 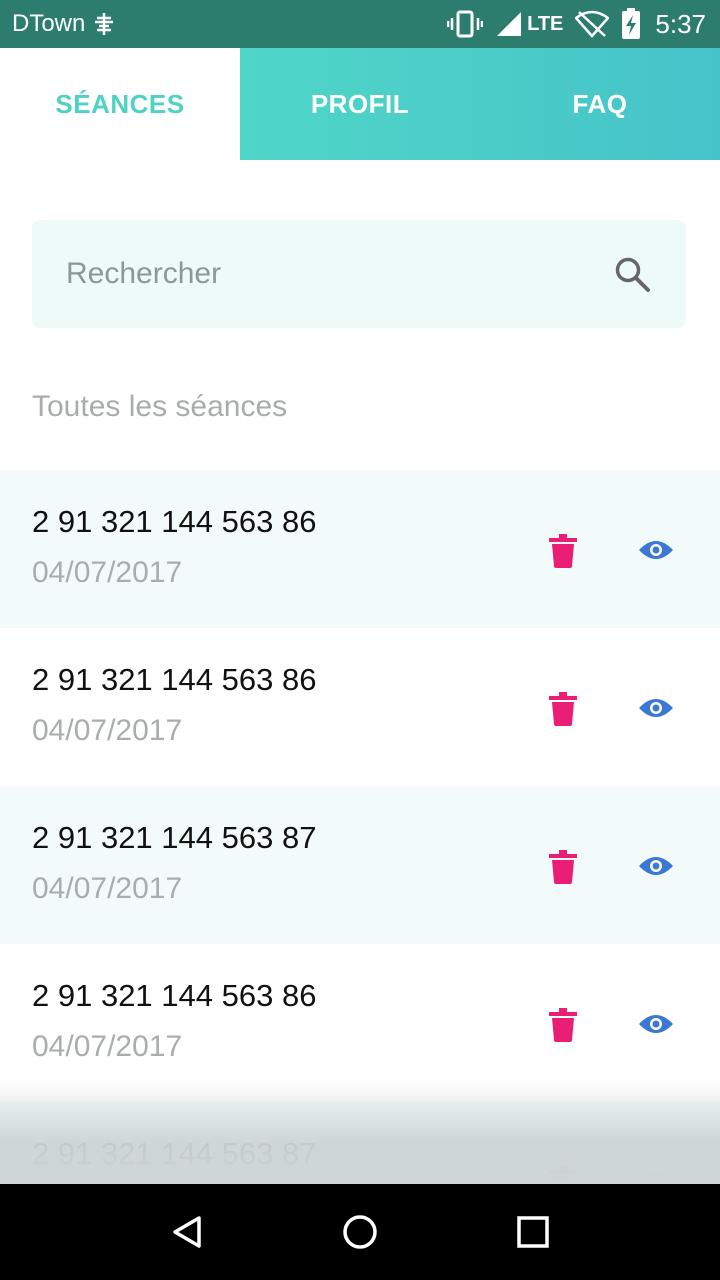 I want to click on list-item: 2 91 321 144 563 87 04/07/2017, so click(x=360, y=865).